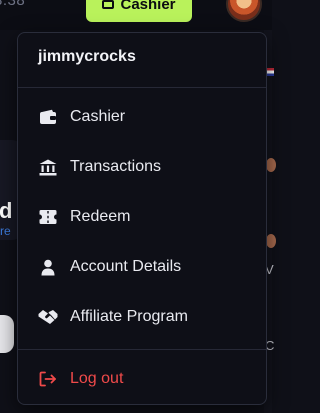  I want to click on username: jimmycrocks, so click(87, 56).